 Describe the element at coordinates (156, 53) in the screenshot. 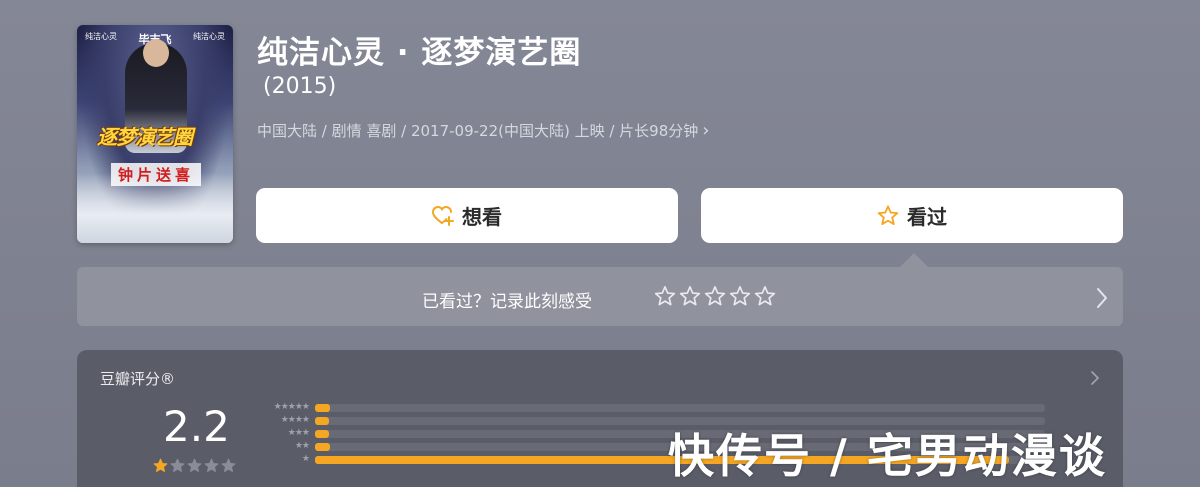

I see `poster-face` at that location.